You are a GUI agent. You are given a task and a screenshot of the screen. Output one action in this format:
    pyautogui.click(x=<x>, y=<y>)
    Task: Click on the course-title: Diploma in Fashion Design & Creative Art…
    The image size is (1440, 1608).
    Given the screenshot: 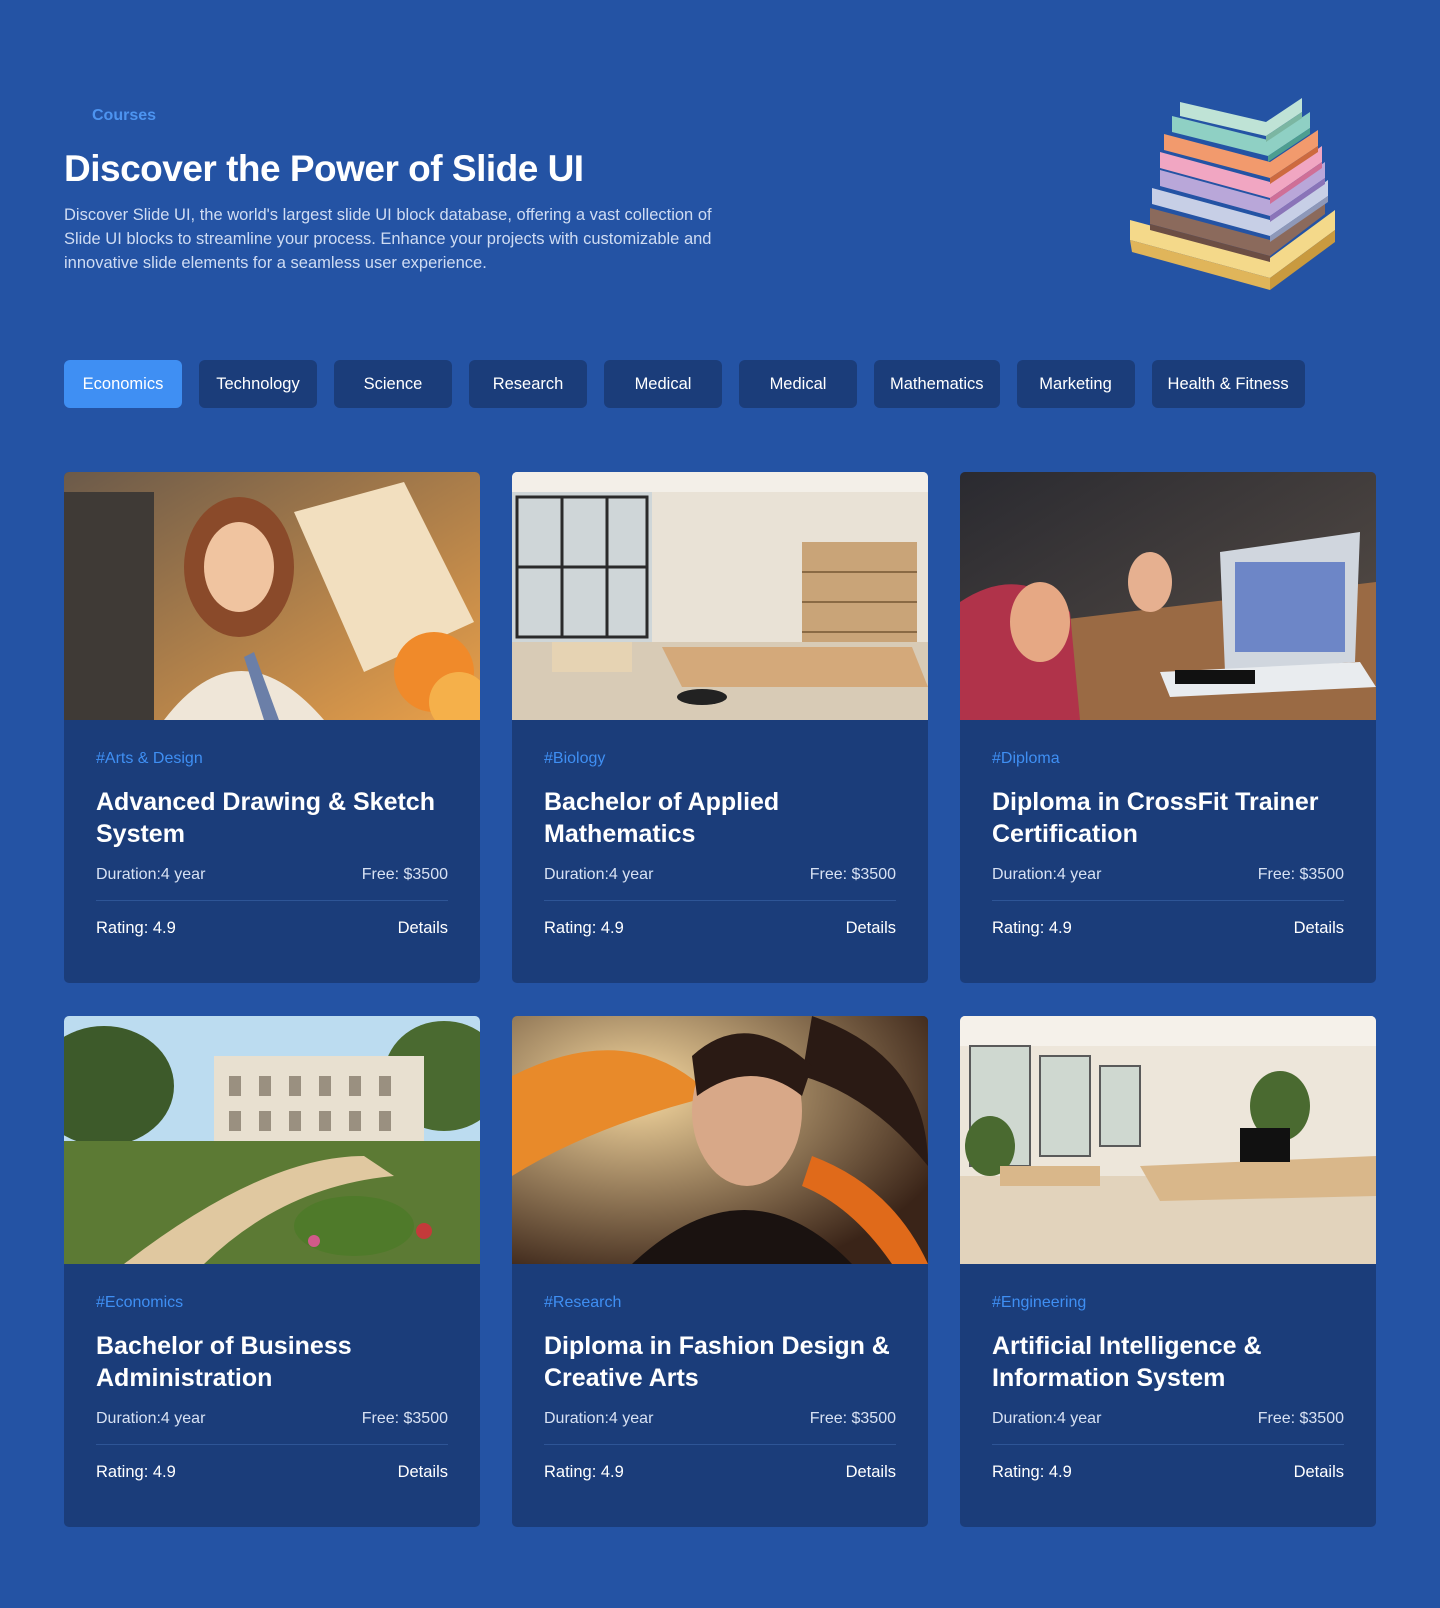 What is the action you would take?
    pyautogui.click(x=717, y=1362)
    